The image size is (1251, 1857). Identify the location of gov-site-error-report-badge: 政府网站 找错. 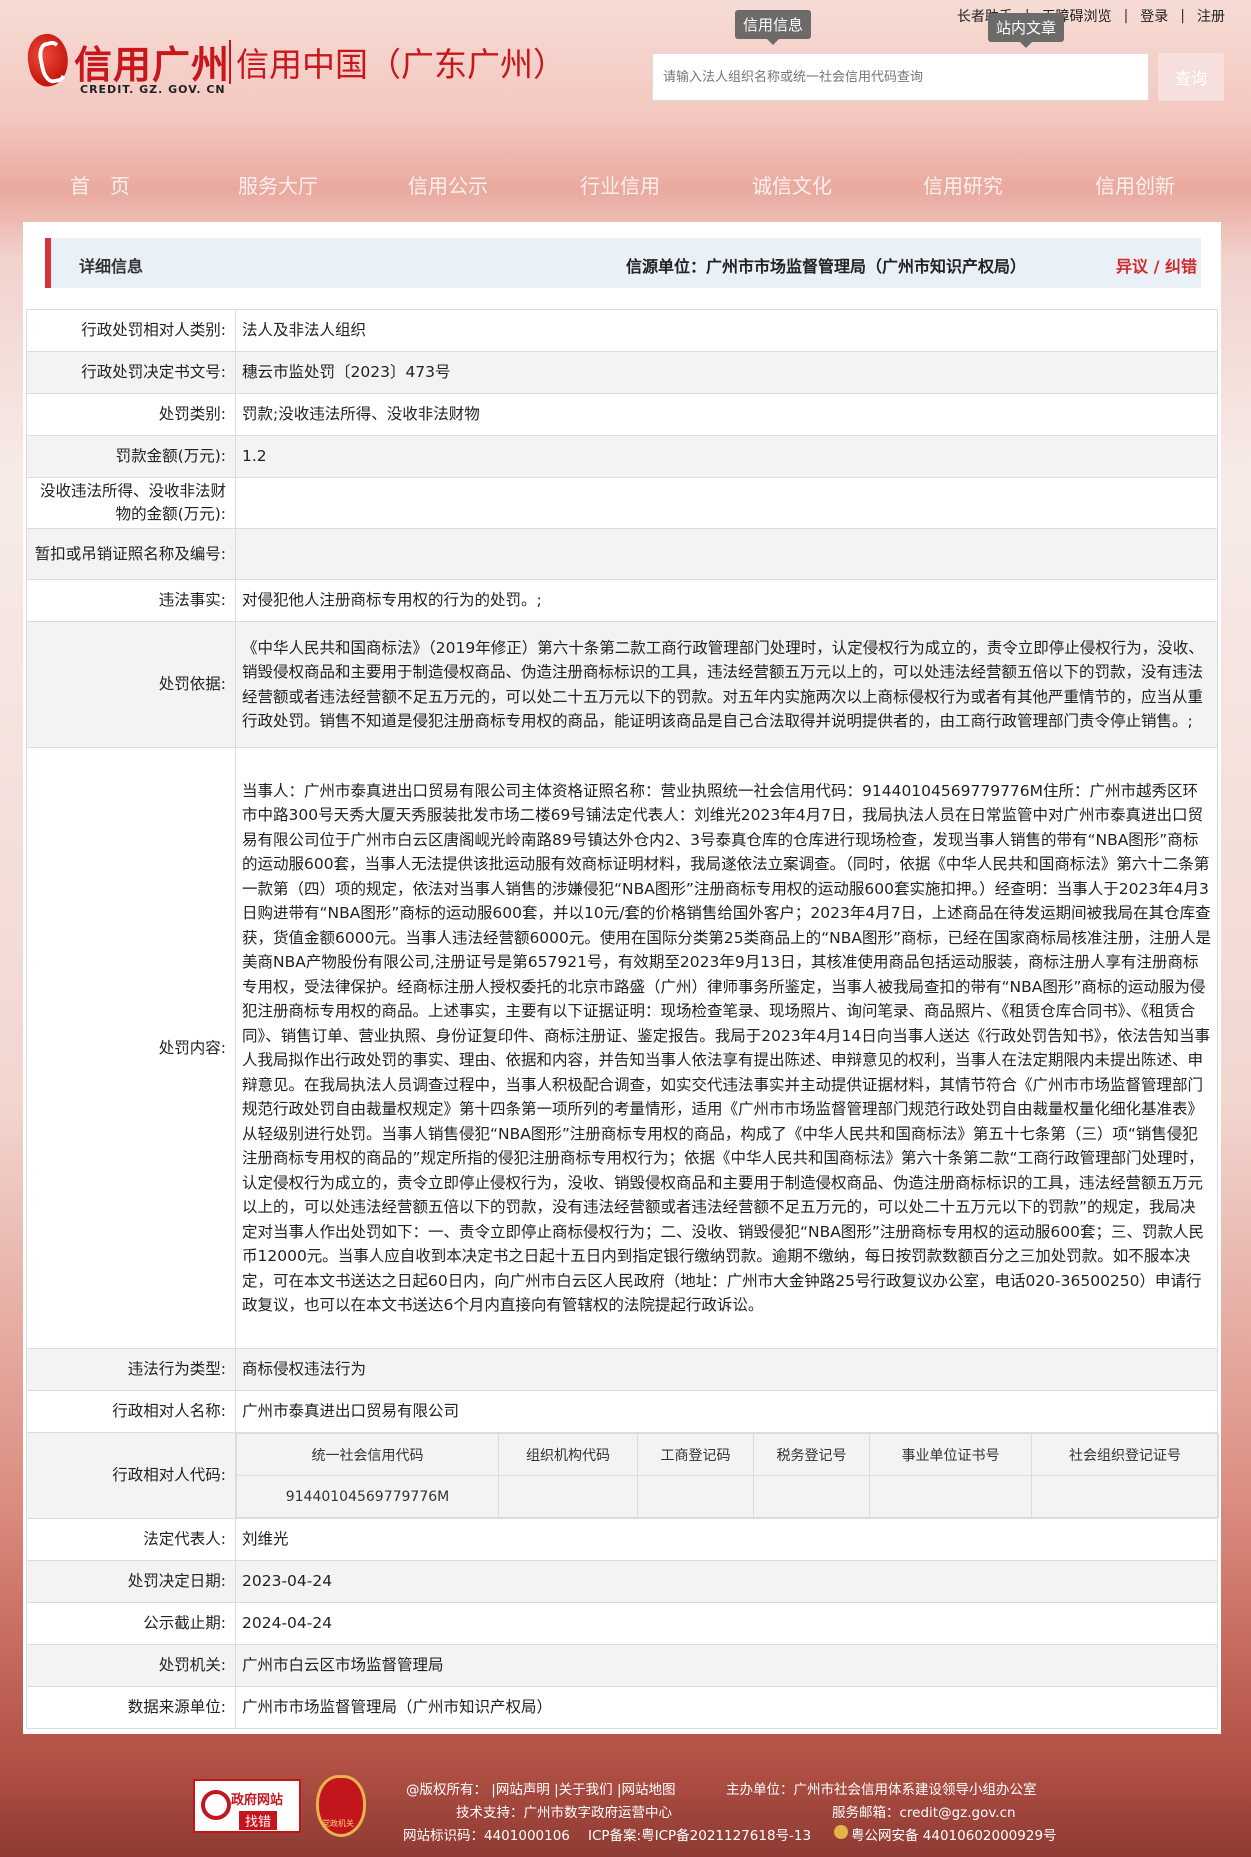
(247, 1806).